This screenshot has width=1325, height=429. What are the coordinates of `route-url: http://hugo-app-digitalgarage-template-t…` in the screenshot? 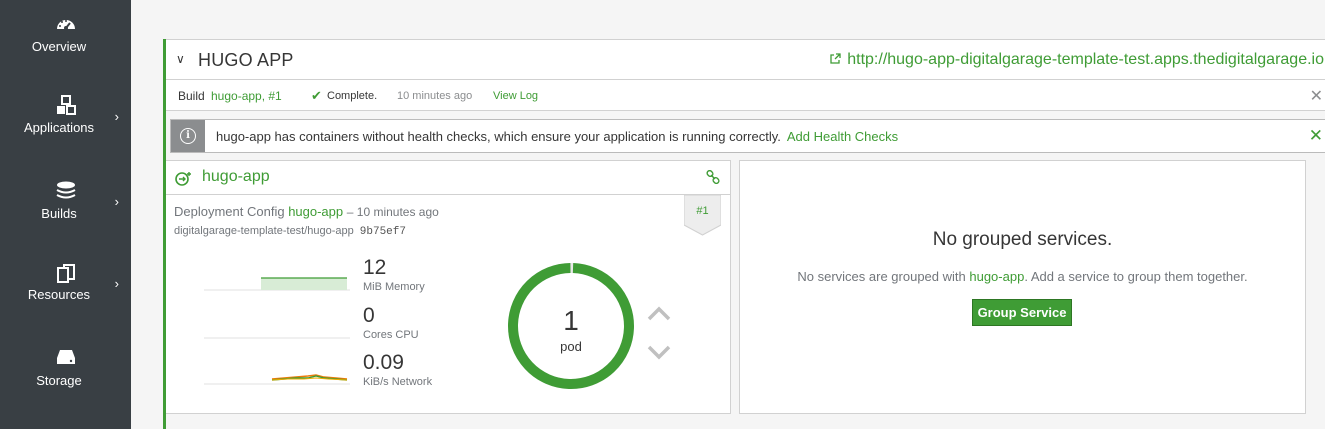 It's located at (1085, 59).